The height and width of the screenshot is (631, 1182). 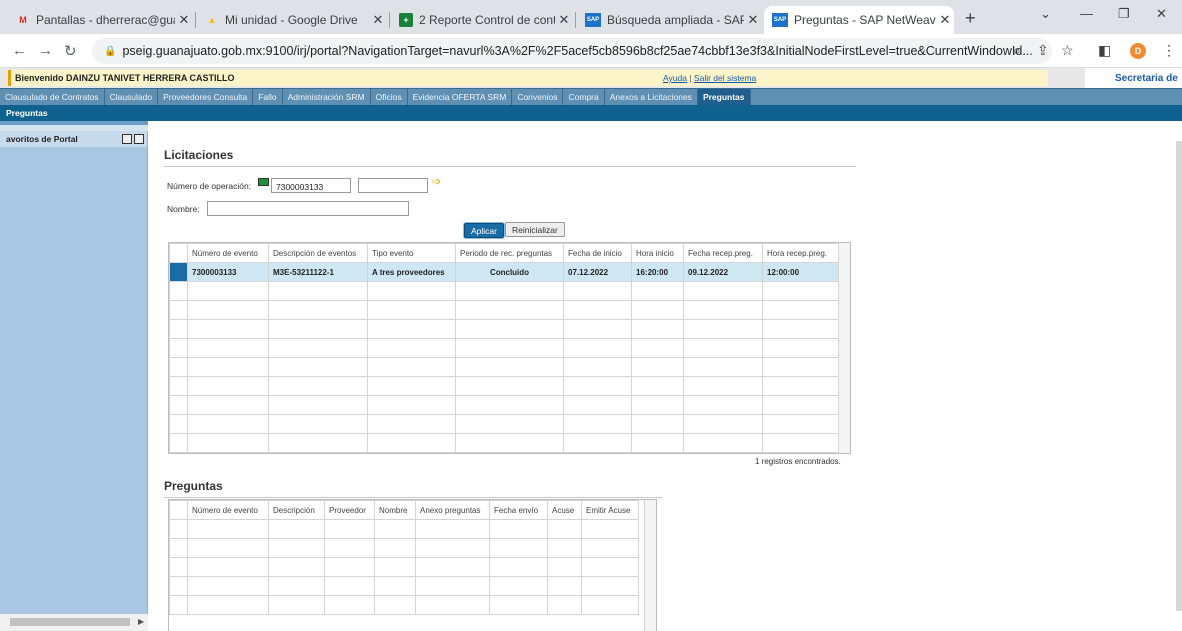 I want to click on sub-navigation-title: Preguntas, so click(x=591, y=113).